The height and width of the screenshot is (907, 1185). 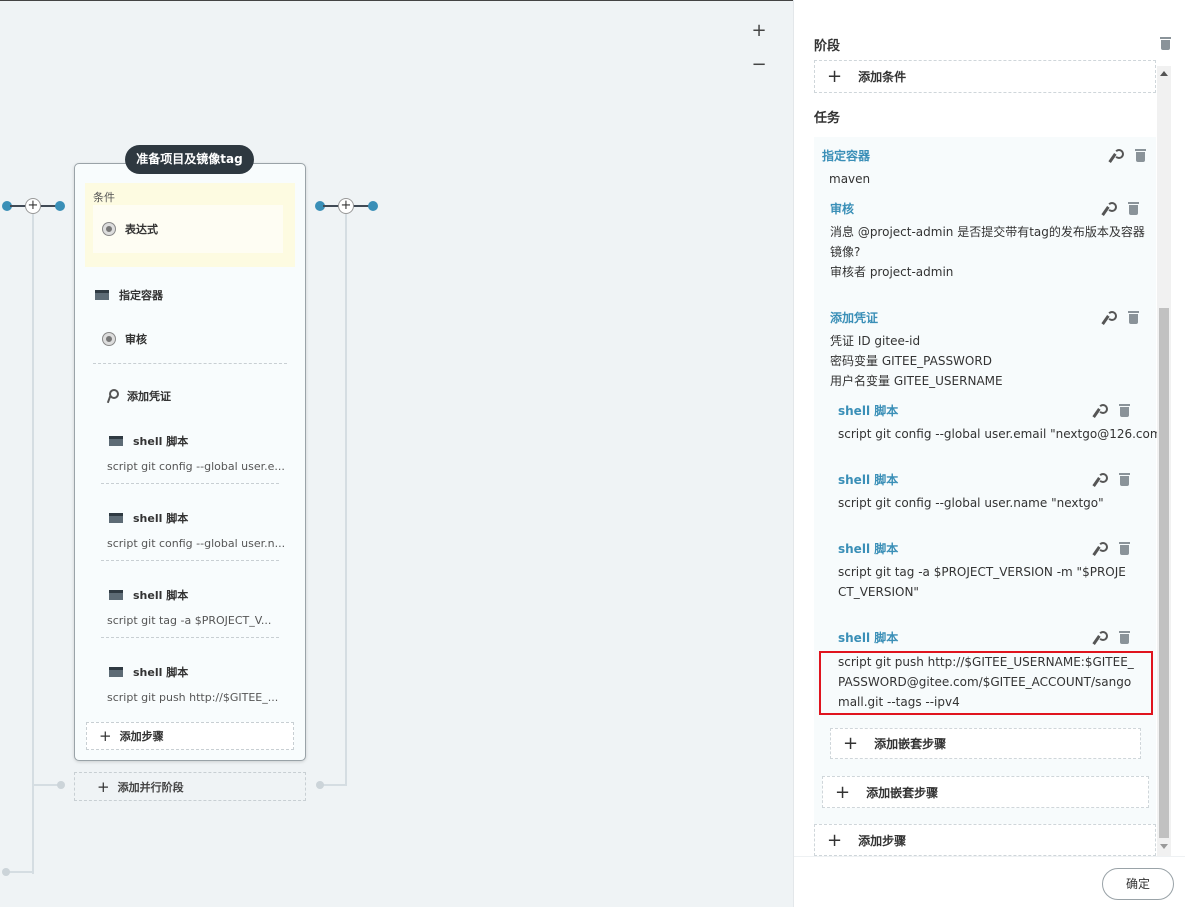 What do you see at coordinates (845, 252) in the screenshot?
I see `review-message-cont: 镜像?` at bounding box center [845, 252].